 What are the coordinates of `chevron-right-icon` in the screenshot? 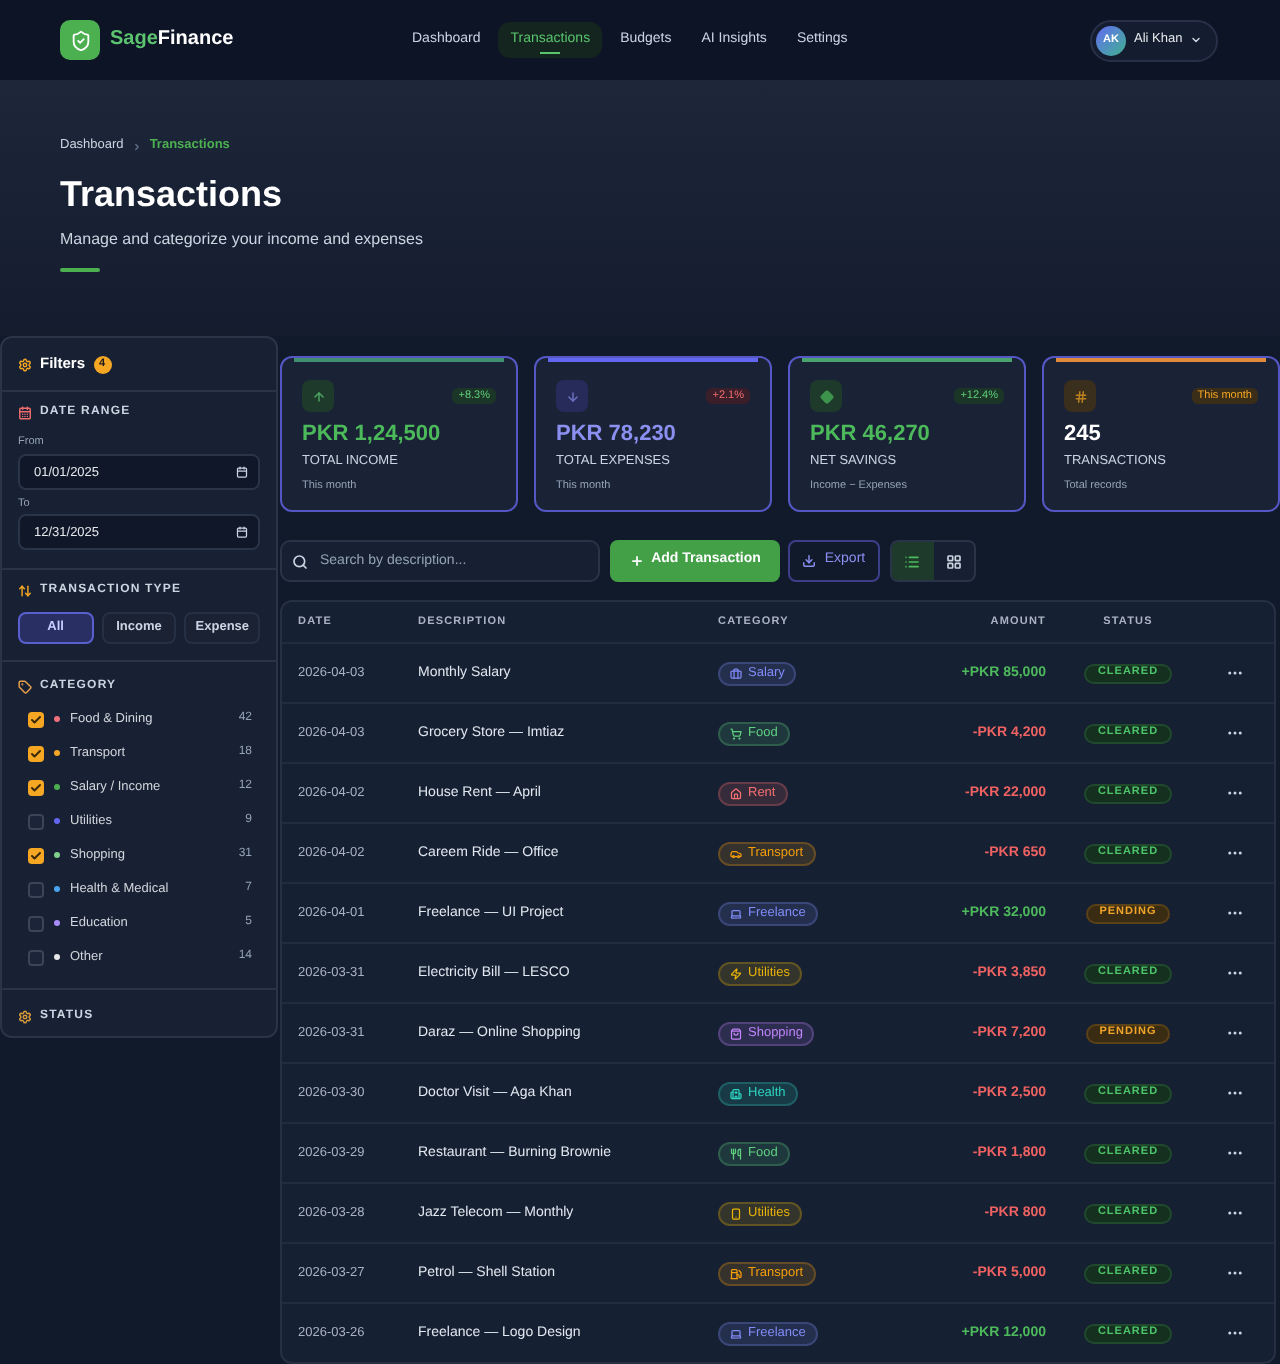 It's located at (136, 146).